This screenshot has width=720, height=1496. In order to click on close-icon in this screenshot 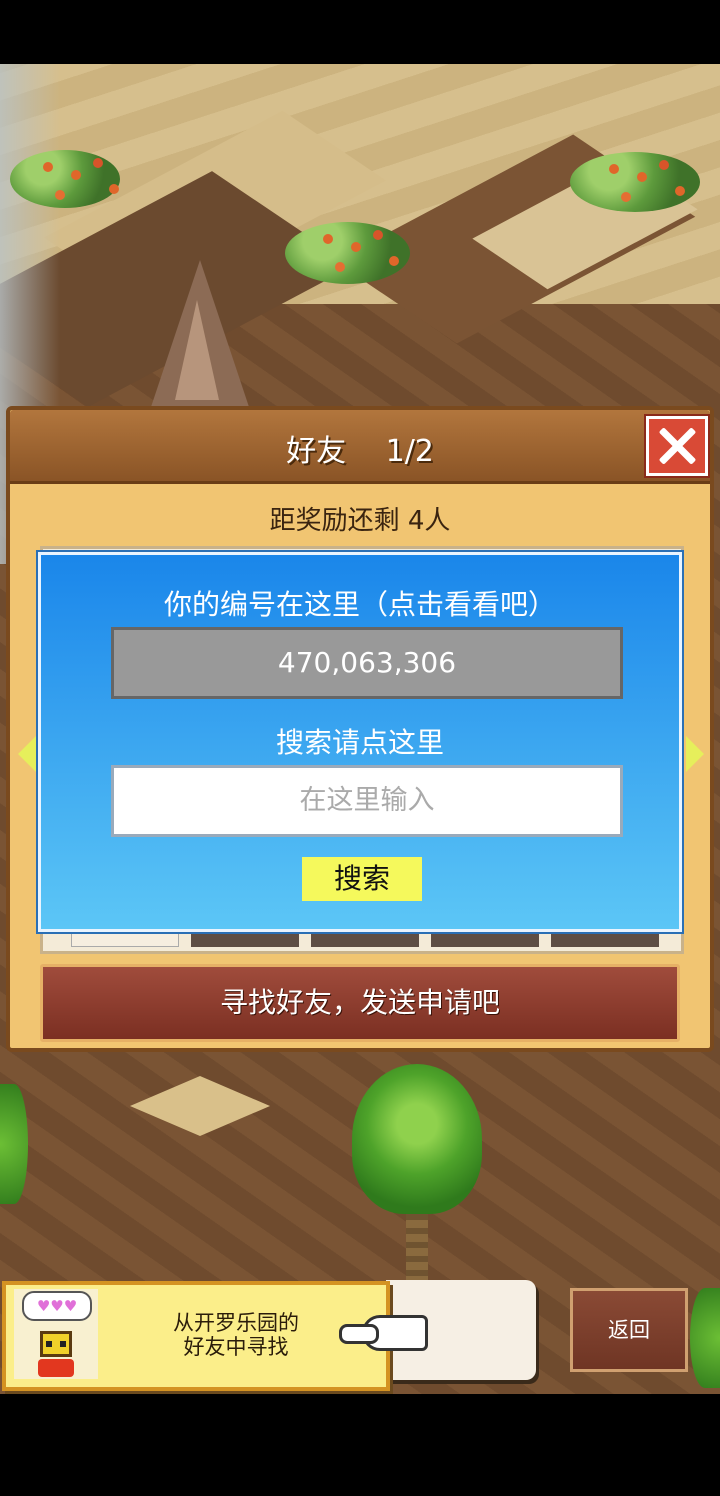, I will do `click(677, 446)`.